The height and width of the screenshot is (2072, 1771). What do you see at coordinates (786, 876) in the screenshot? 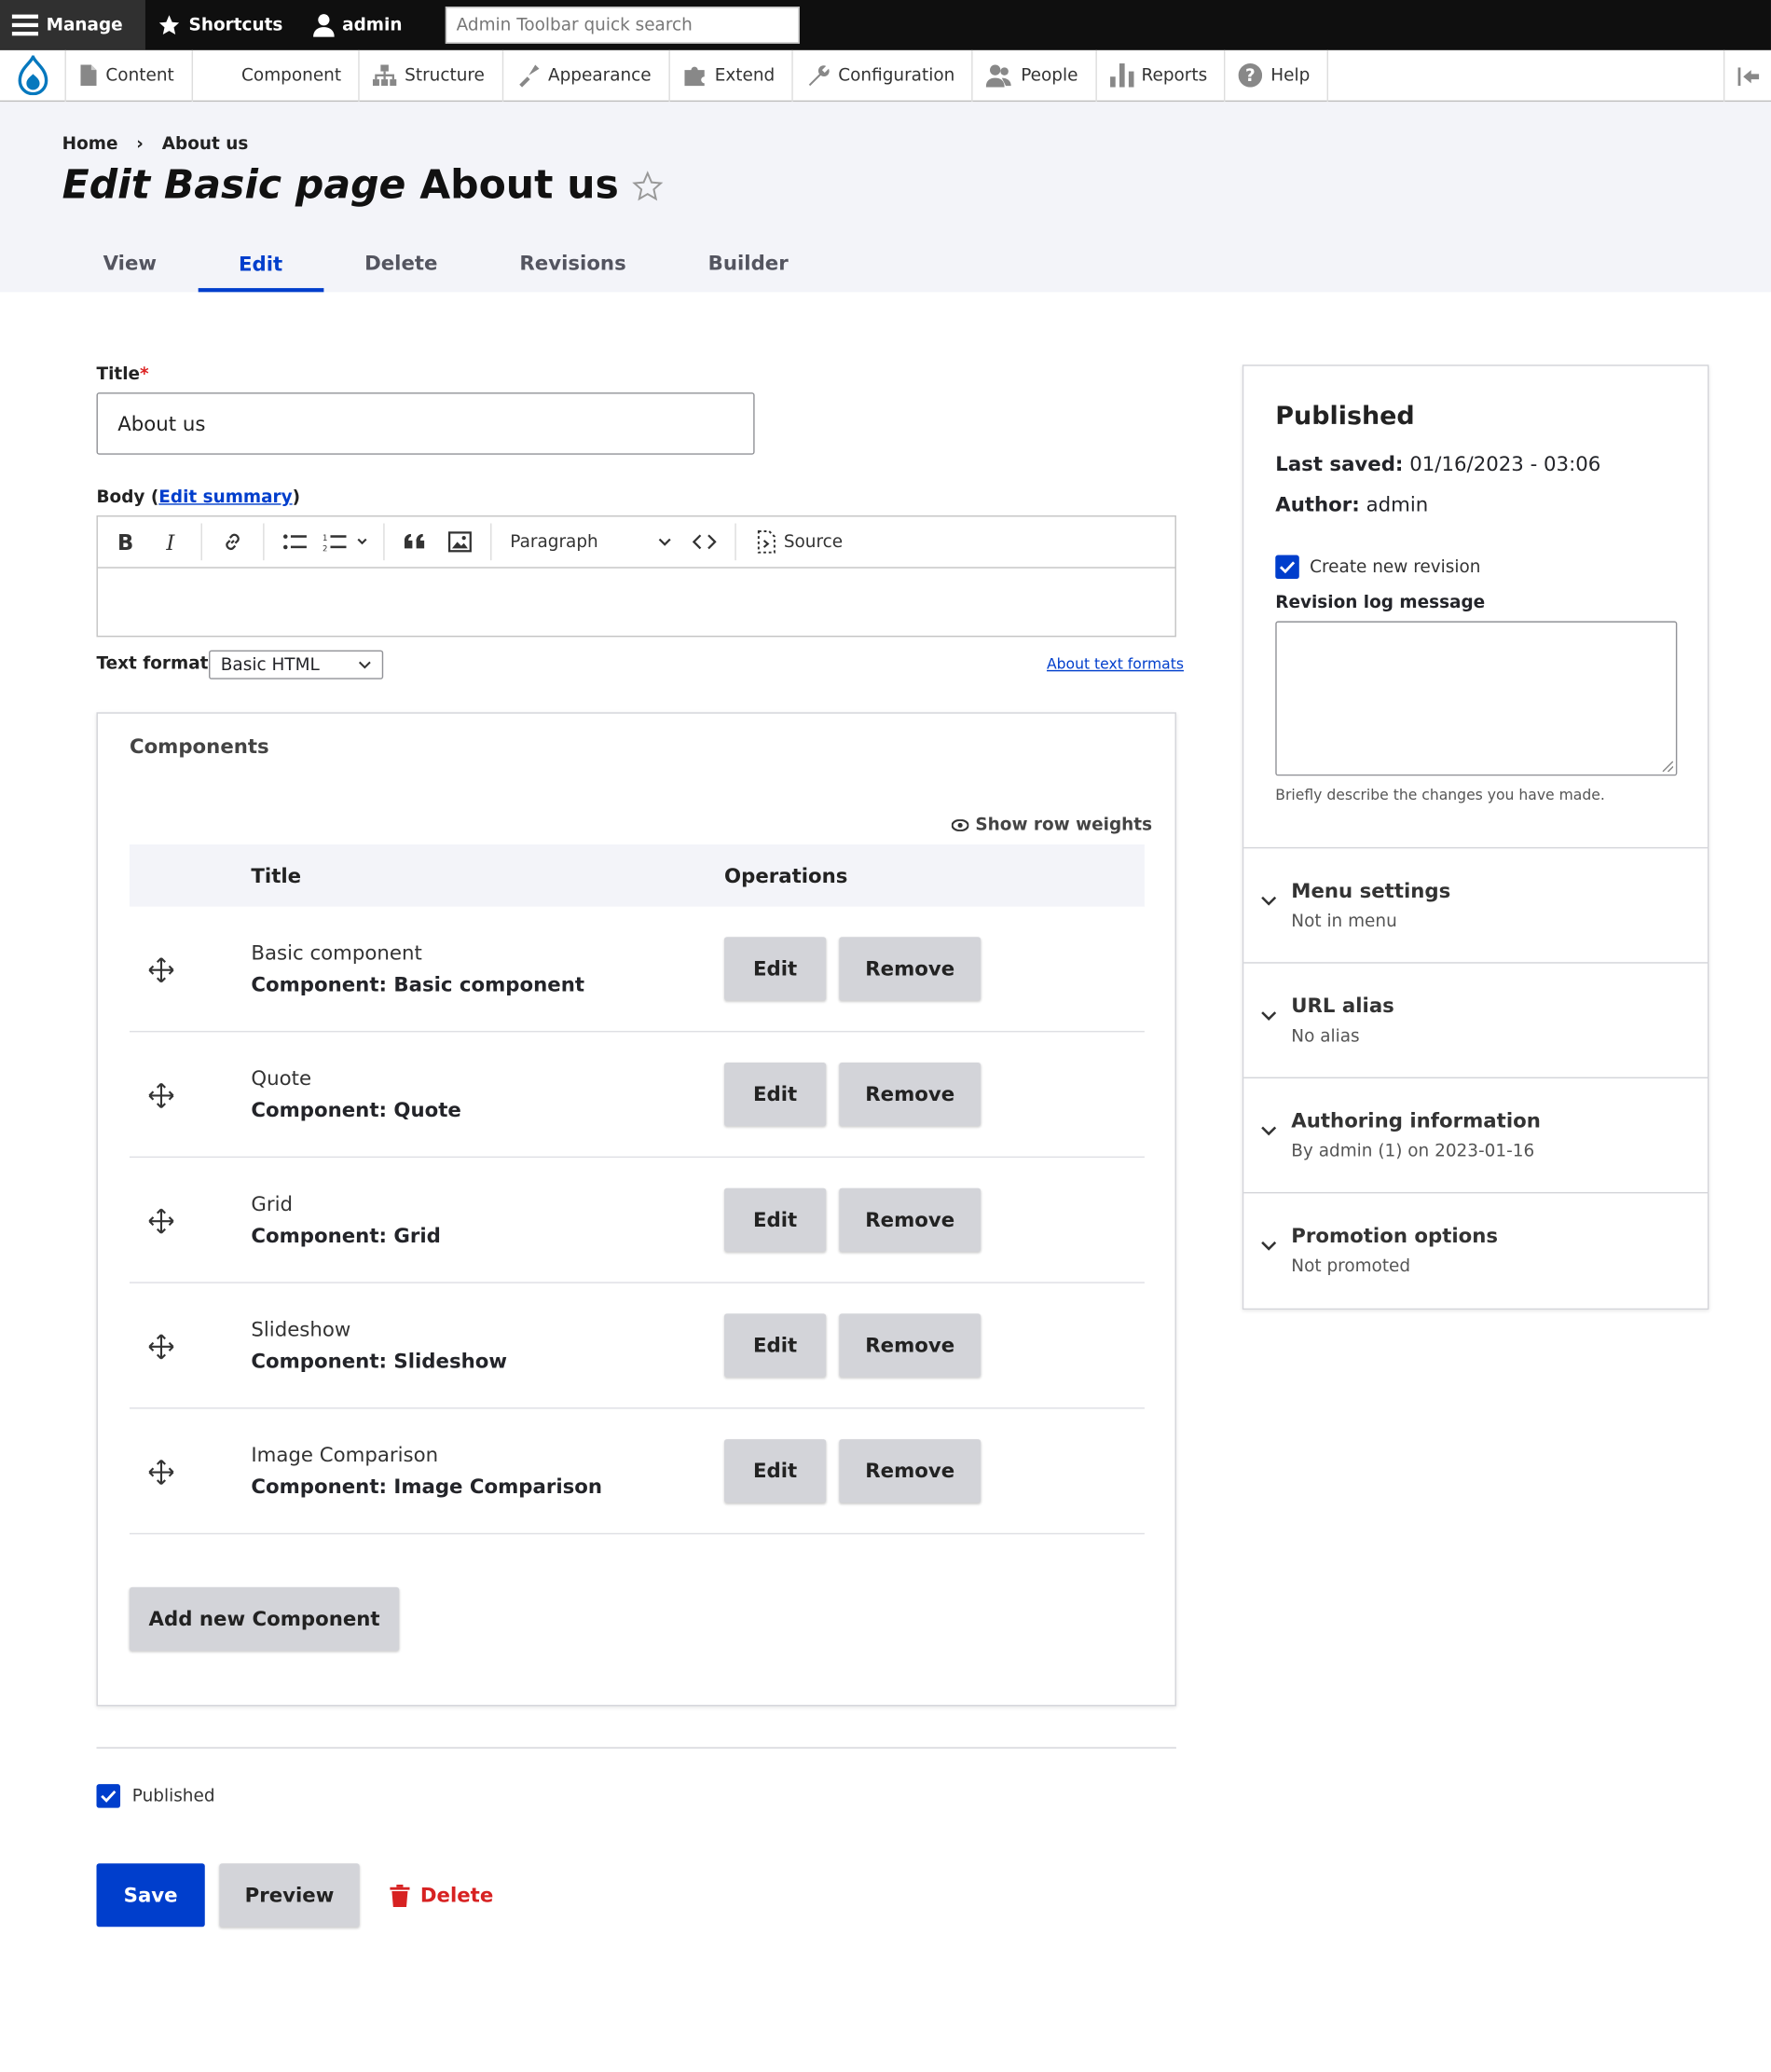
I see `col-operations: Operations` at bounding box center [786, 876].